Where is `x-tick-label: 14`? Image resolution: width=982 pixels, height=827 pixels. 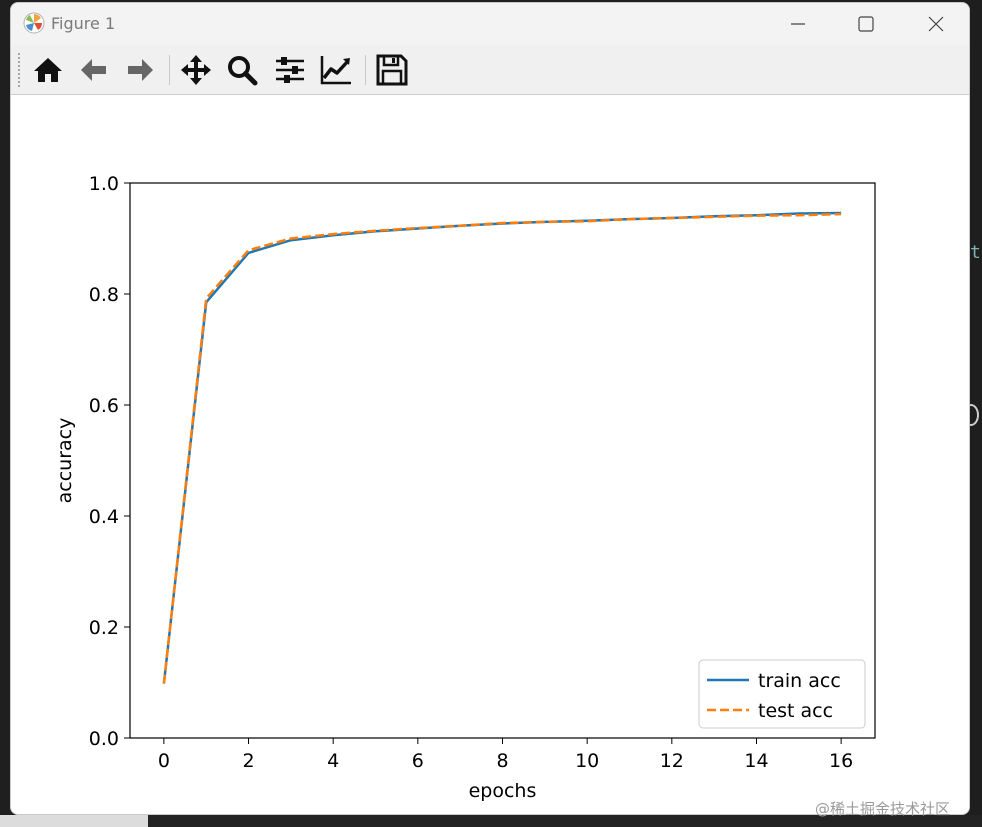 x-tick-label: 14 is located at coordinates (756, 761).